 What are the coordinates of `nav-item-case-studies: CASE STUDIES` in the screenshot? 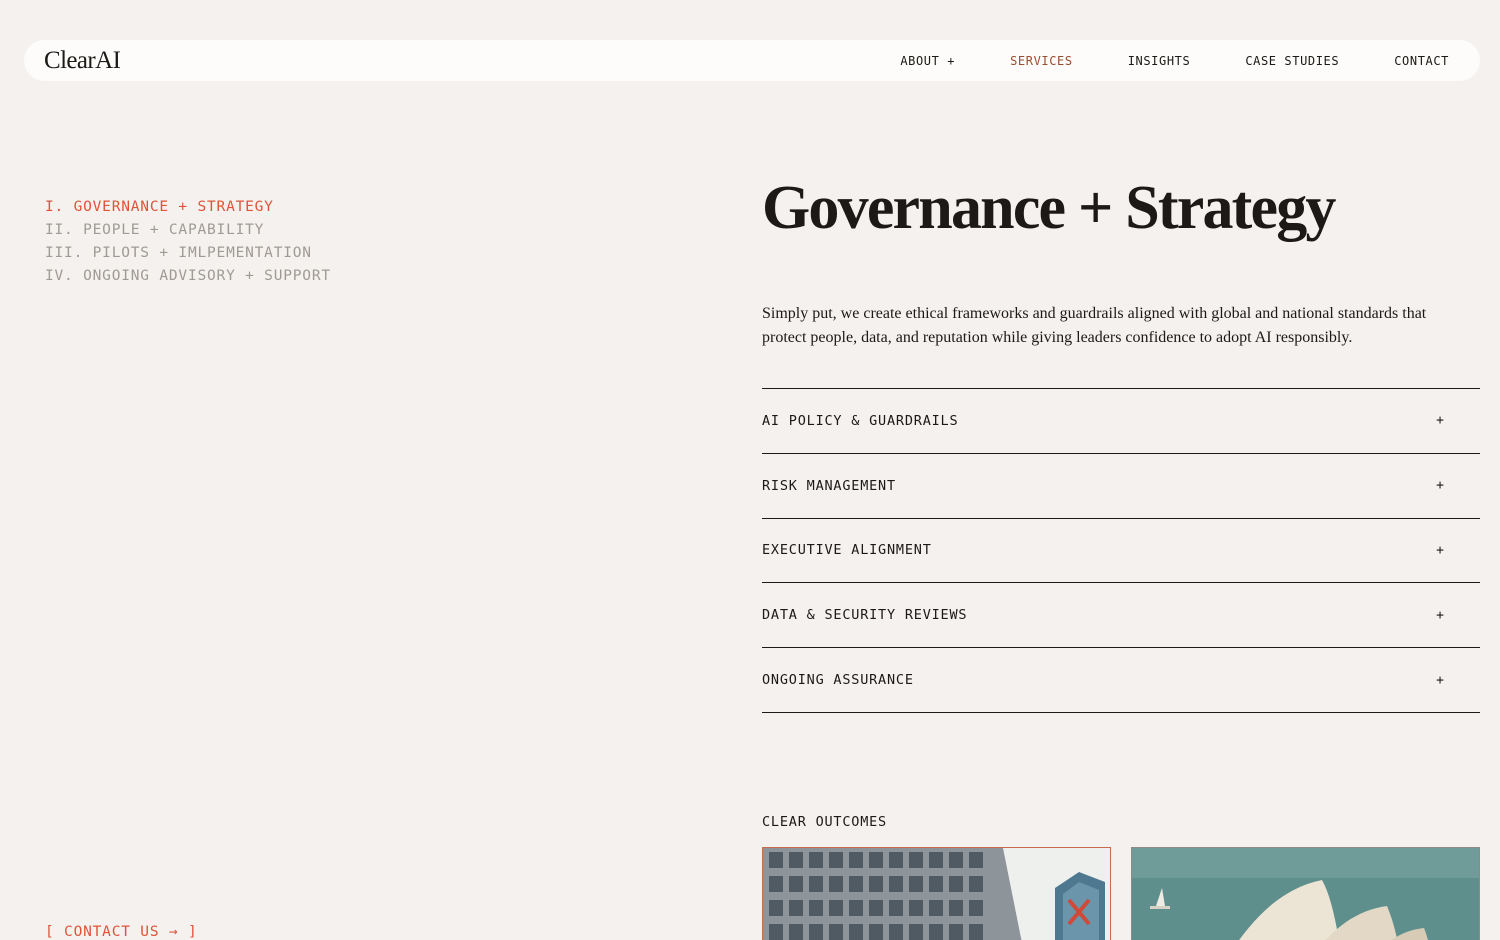 It's located at (1292, 61).